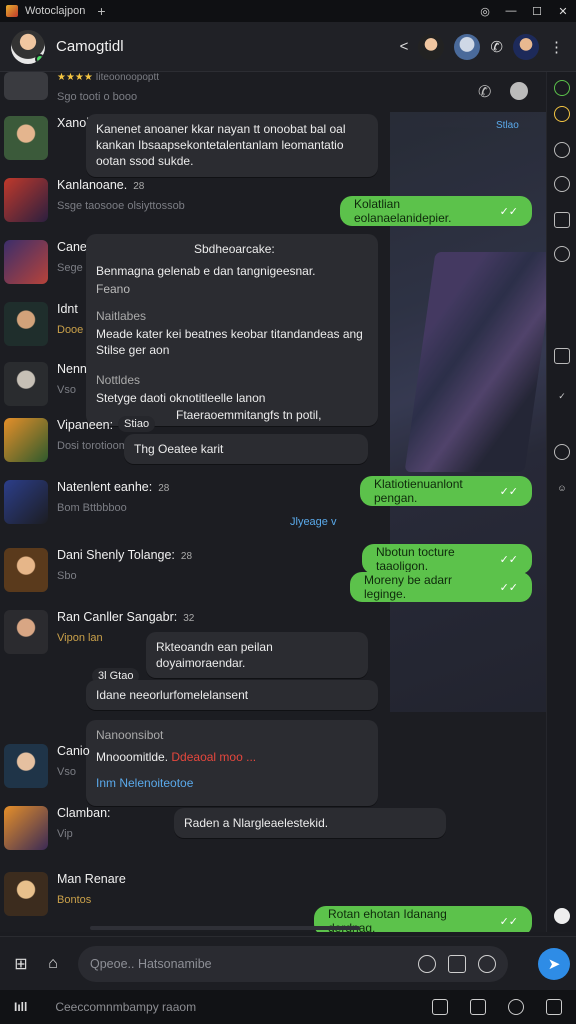 This screenshot has width=576, height=1024. What do you see at coordinates (562, 150) in the screenshot?
I see `calendar-icon` at bounding box center [562, 150].